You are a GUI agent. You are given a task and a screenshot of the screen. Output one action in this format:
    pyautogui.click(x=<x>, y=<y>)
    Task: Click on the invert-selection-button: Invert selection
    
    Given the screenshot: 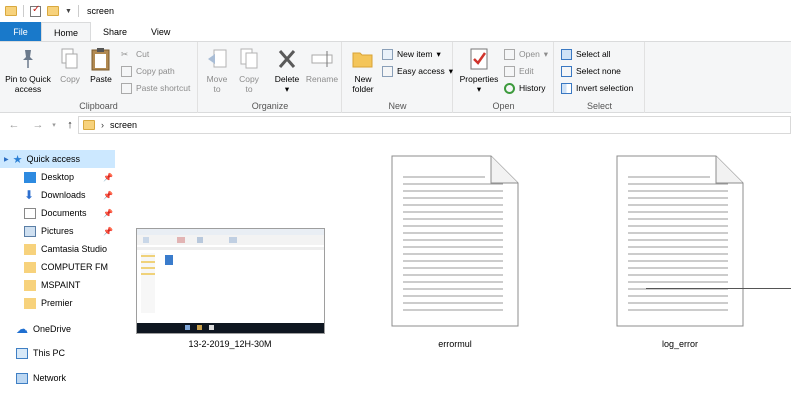 What is the action you would take?
    pyautogui.click(x=597, y=88)
    